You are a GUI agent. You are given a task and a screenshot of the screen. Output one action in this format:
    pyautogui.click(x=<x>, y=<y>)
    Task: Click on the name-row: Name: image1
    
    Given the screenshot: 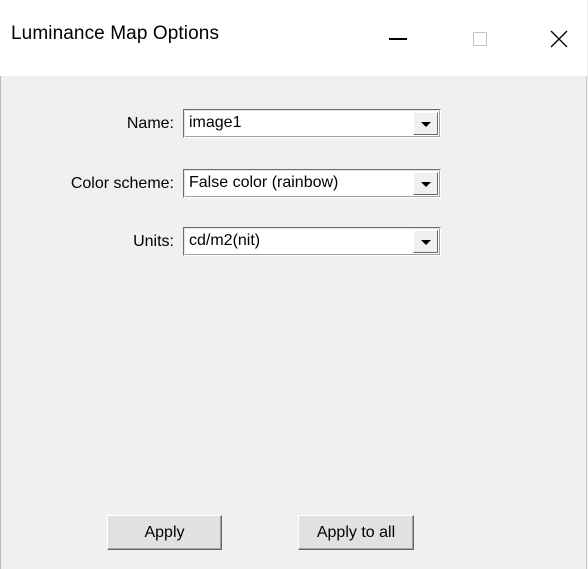 What is the action you would take?
    pyautogui.click(x=293, y=124)
    